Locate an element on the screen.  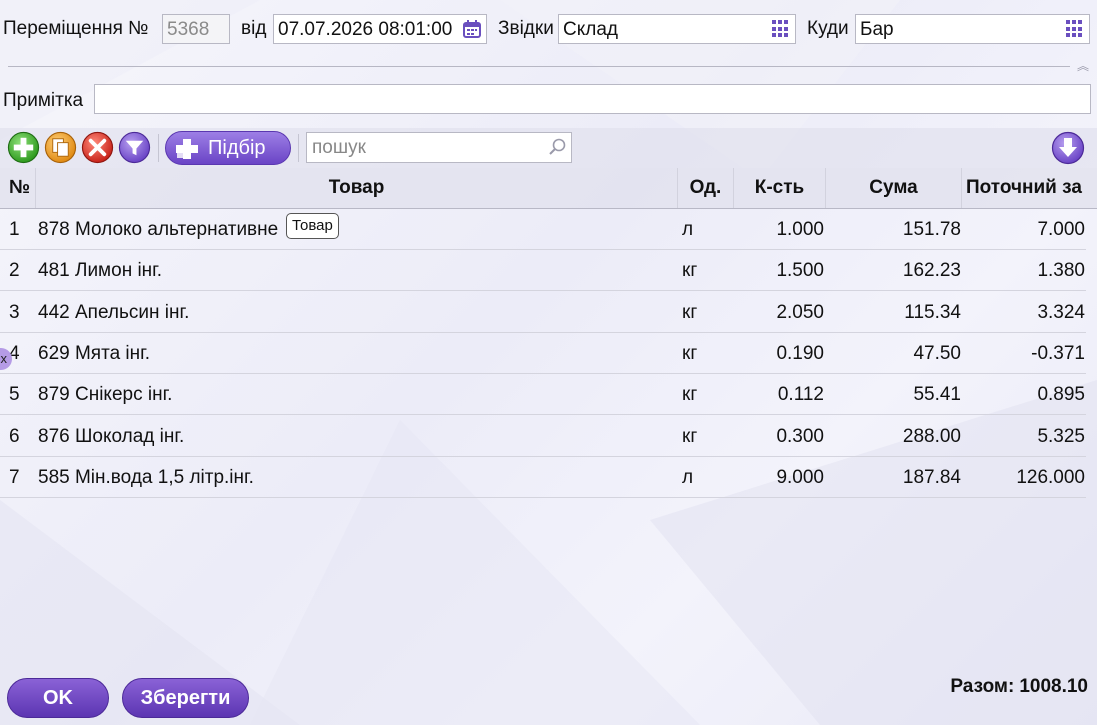
cell-quantity: 0.190 is located at coordinates (800, 353).